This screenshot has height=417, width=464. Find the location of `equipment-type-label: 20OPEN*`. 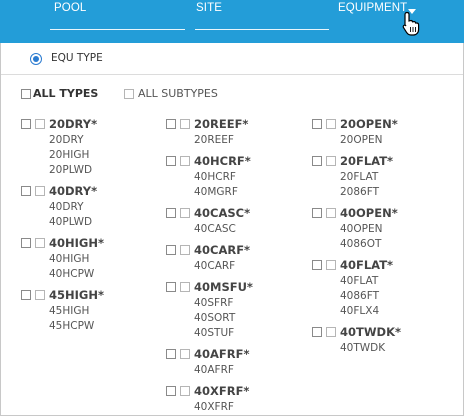

equipment-type-label: 20OPEN* is located at coordinates (369, 124).